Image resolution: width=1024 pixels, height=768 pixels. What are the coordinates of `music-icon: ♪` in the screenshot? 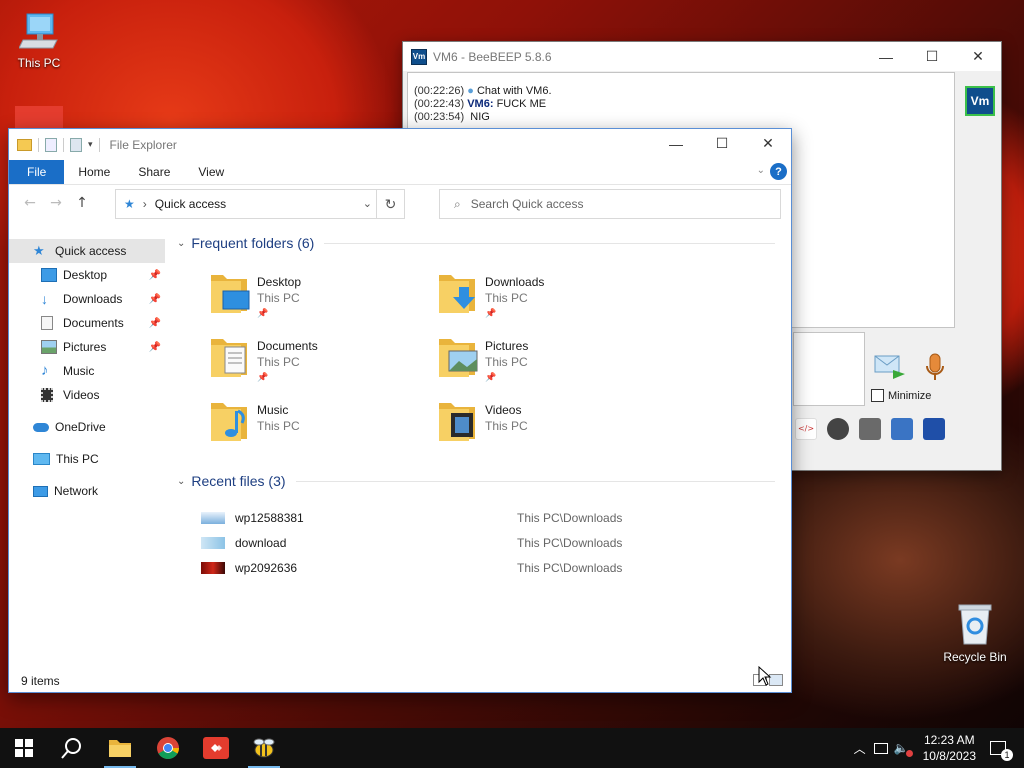 It's located at (45, 370).